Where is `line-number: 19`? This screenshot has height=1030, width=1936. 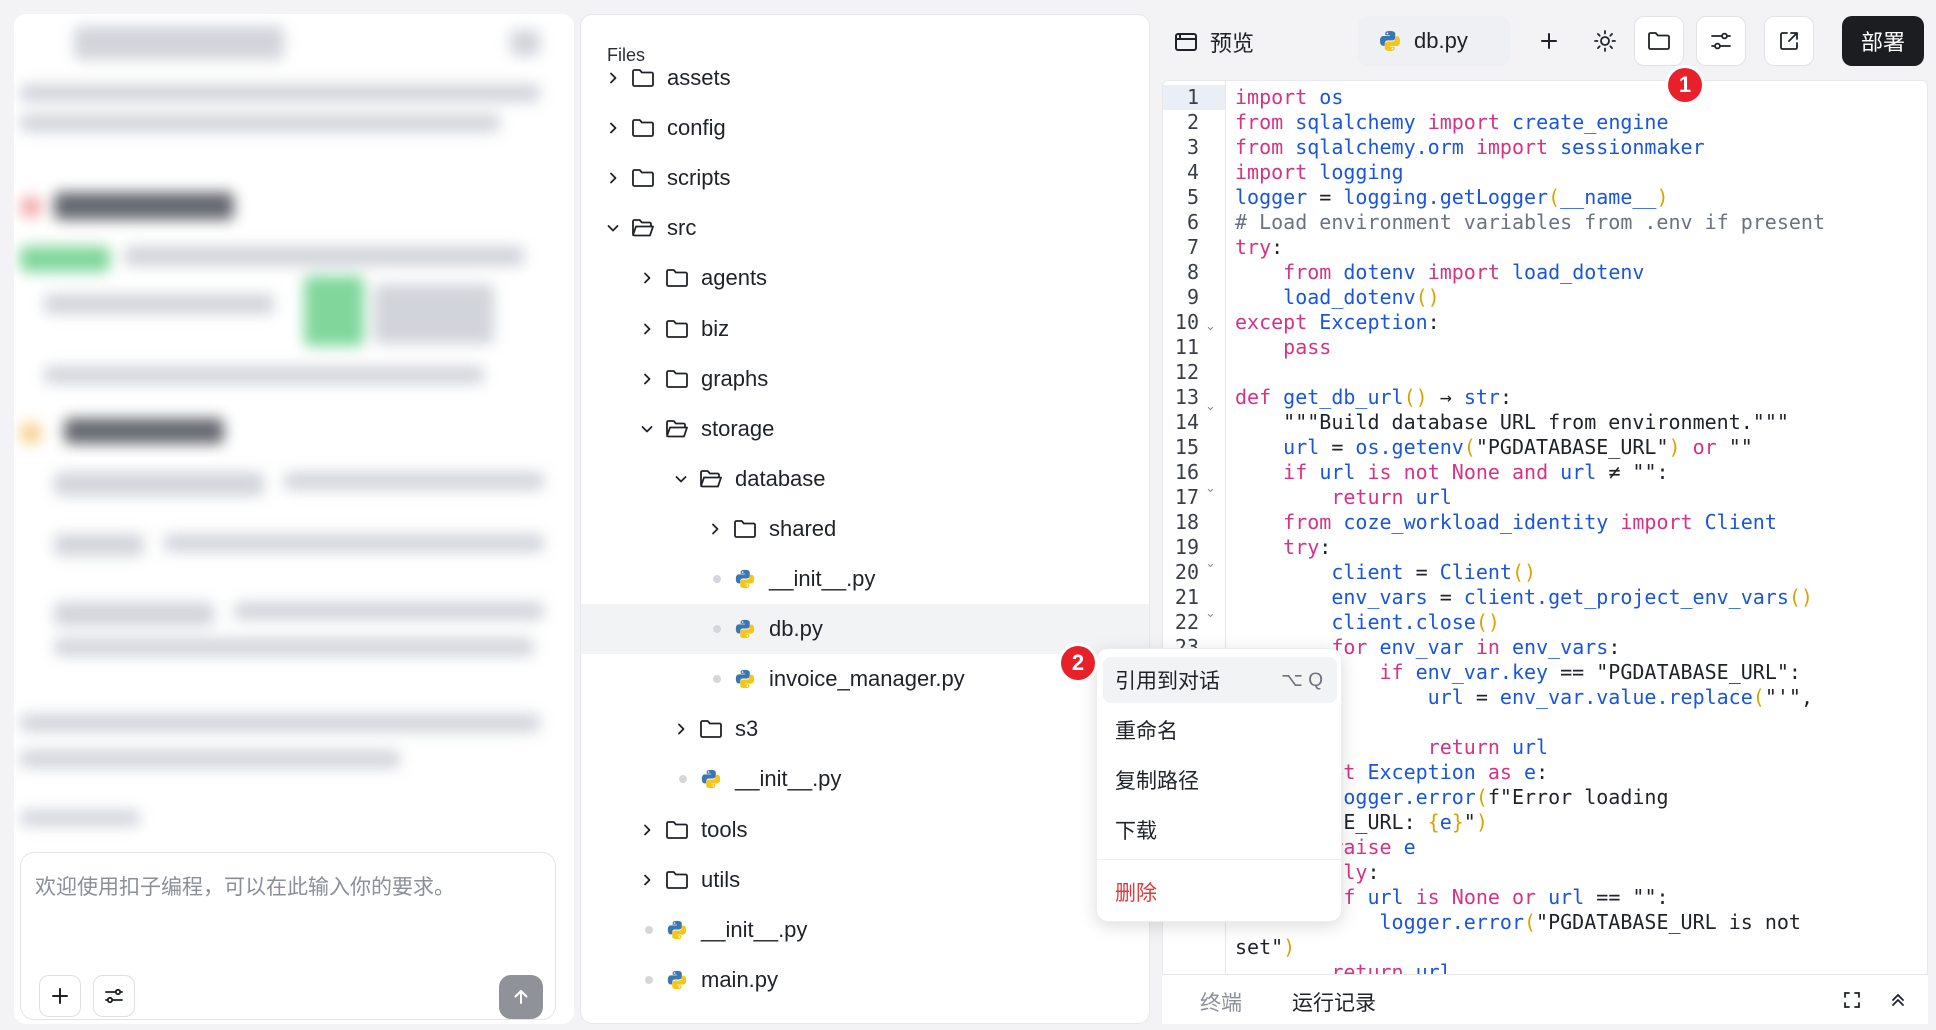
line-number: 19 is located at coordinates (1186, 547).